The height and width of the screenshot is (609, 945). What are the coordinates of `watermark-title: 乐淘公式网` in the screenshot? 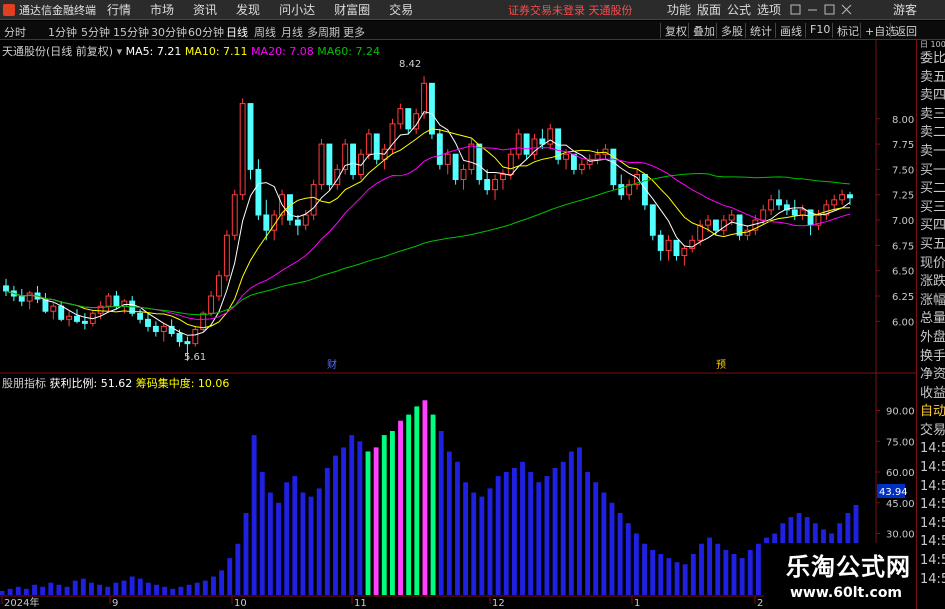 It's located at (848, 567).